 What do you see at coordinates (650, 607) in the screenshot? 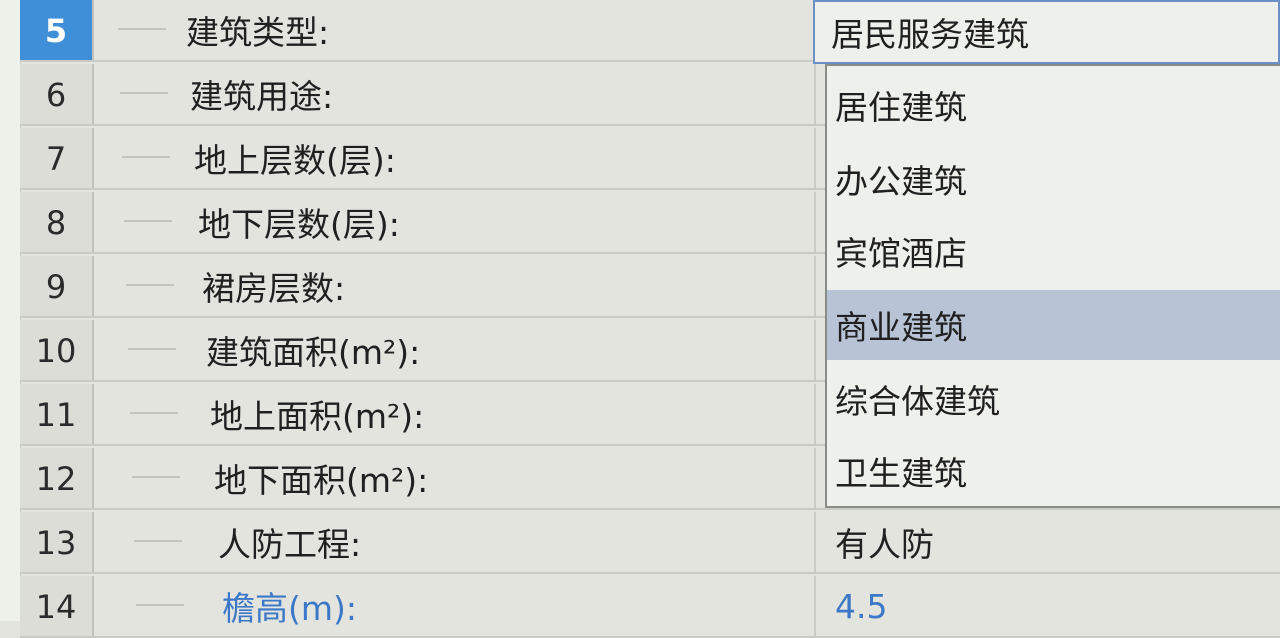
I see `table-row: 14 檐高(m): 4.5` at bounding box center [650, 607].